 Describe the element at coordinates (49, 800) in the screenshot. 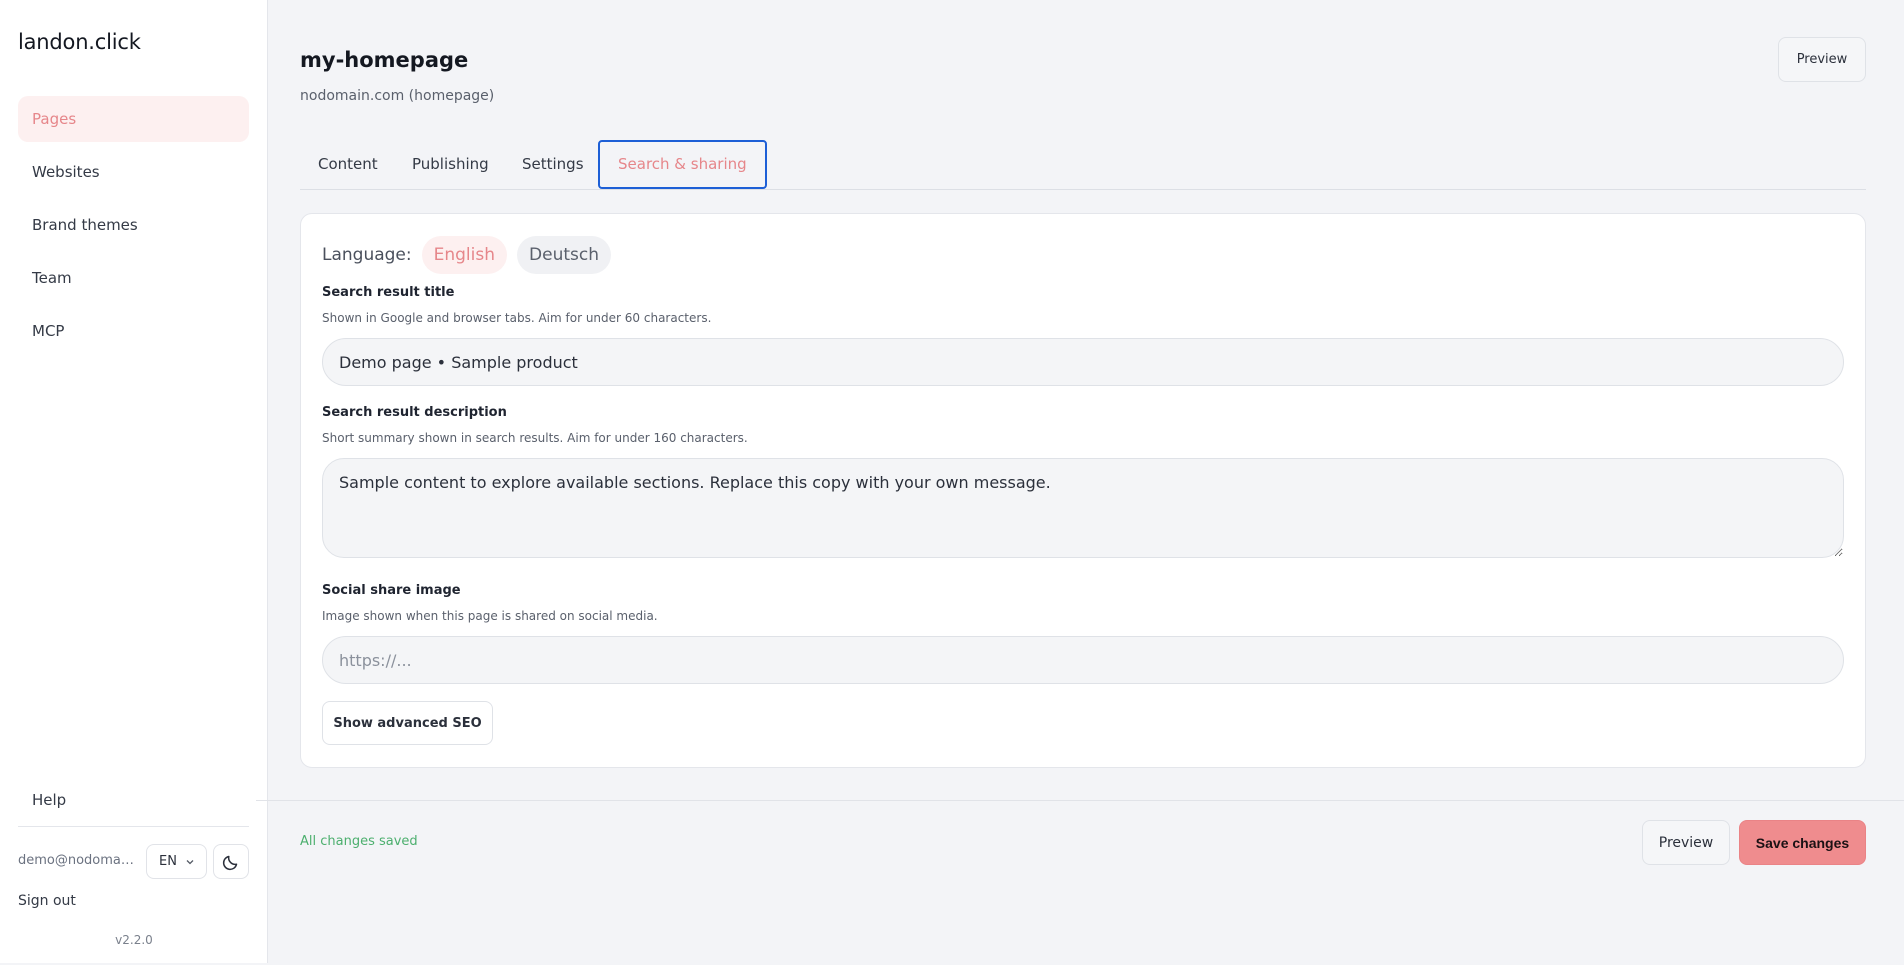

I see `help-link: Help` at that location.